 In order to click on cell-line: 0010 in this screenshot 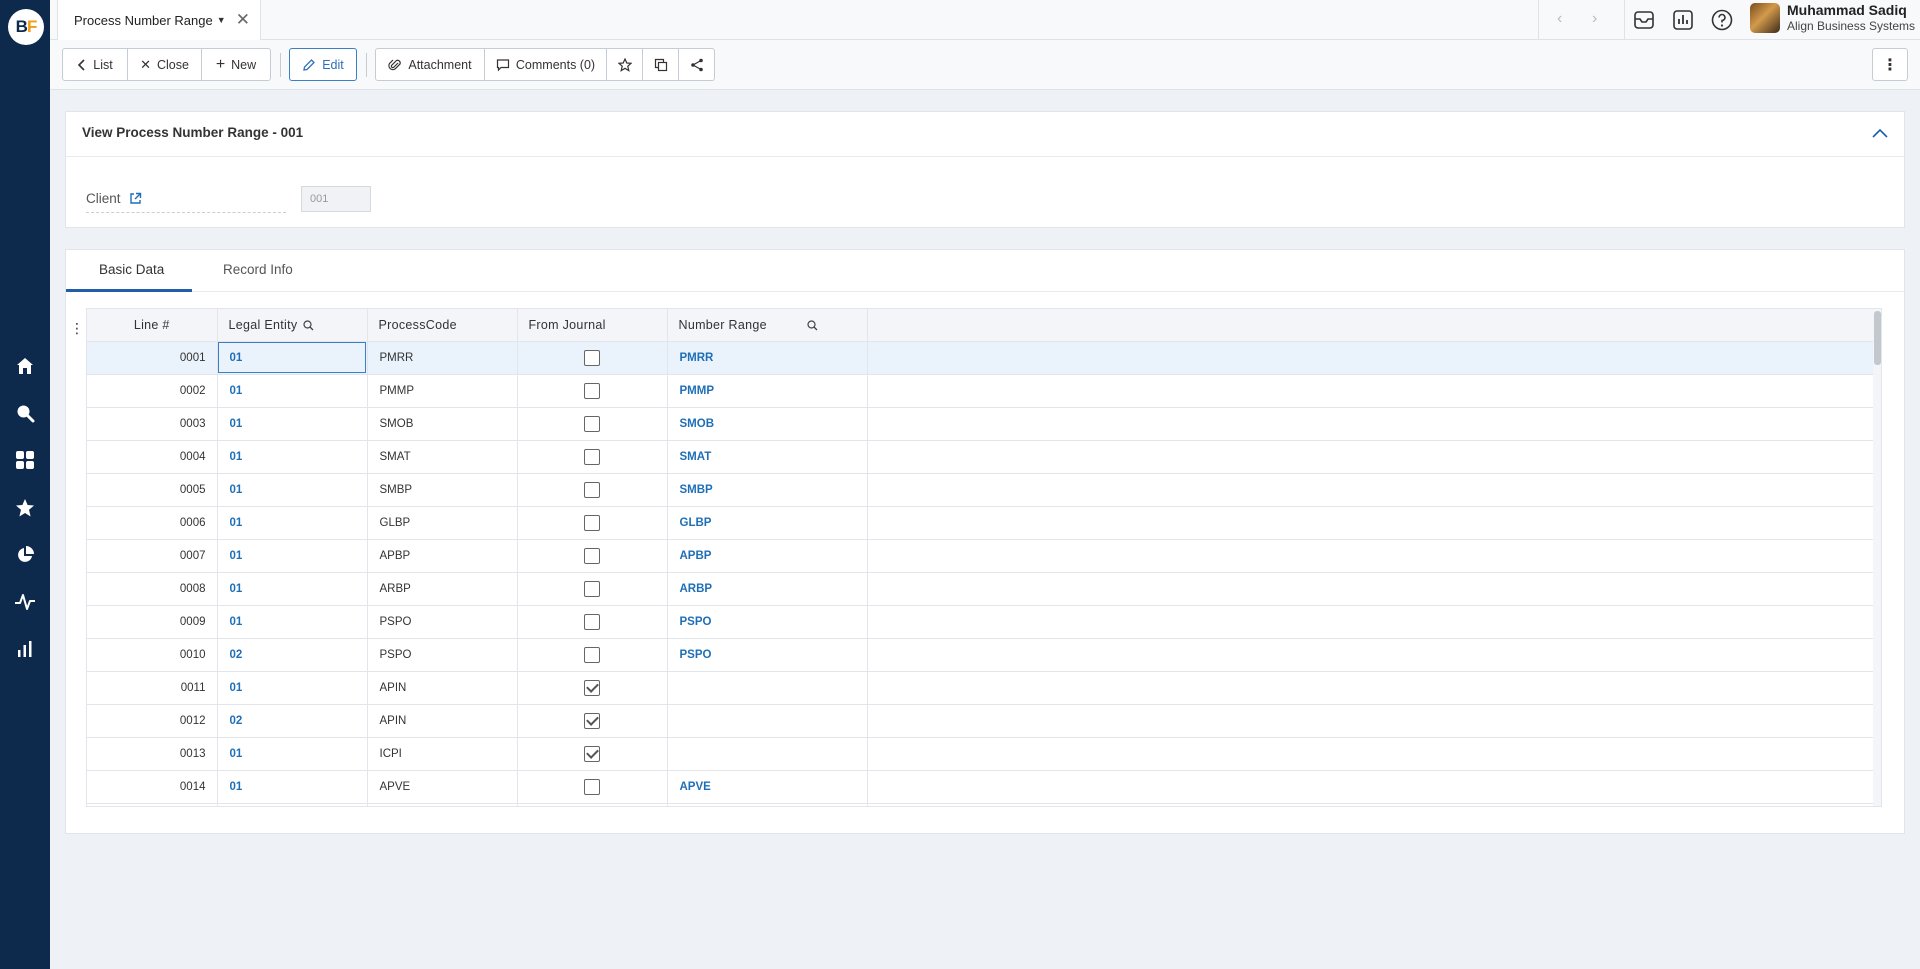, I will do `click(152, 655)`.